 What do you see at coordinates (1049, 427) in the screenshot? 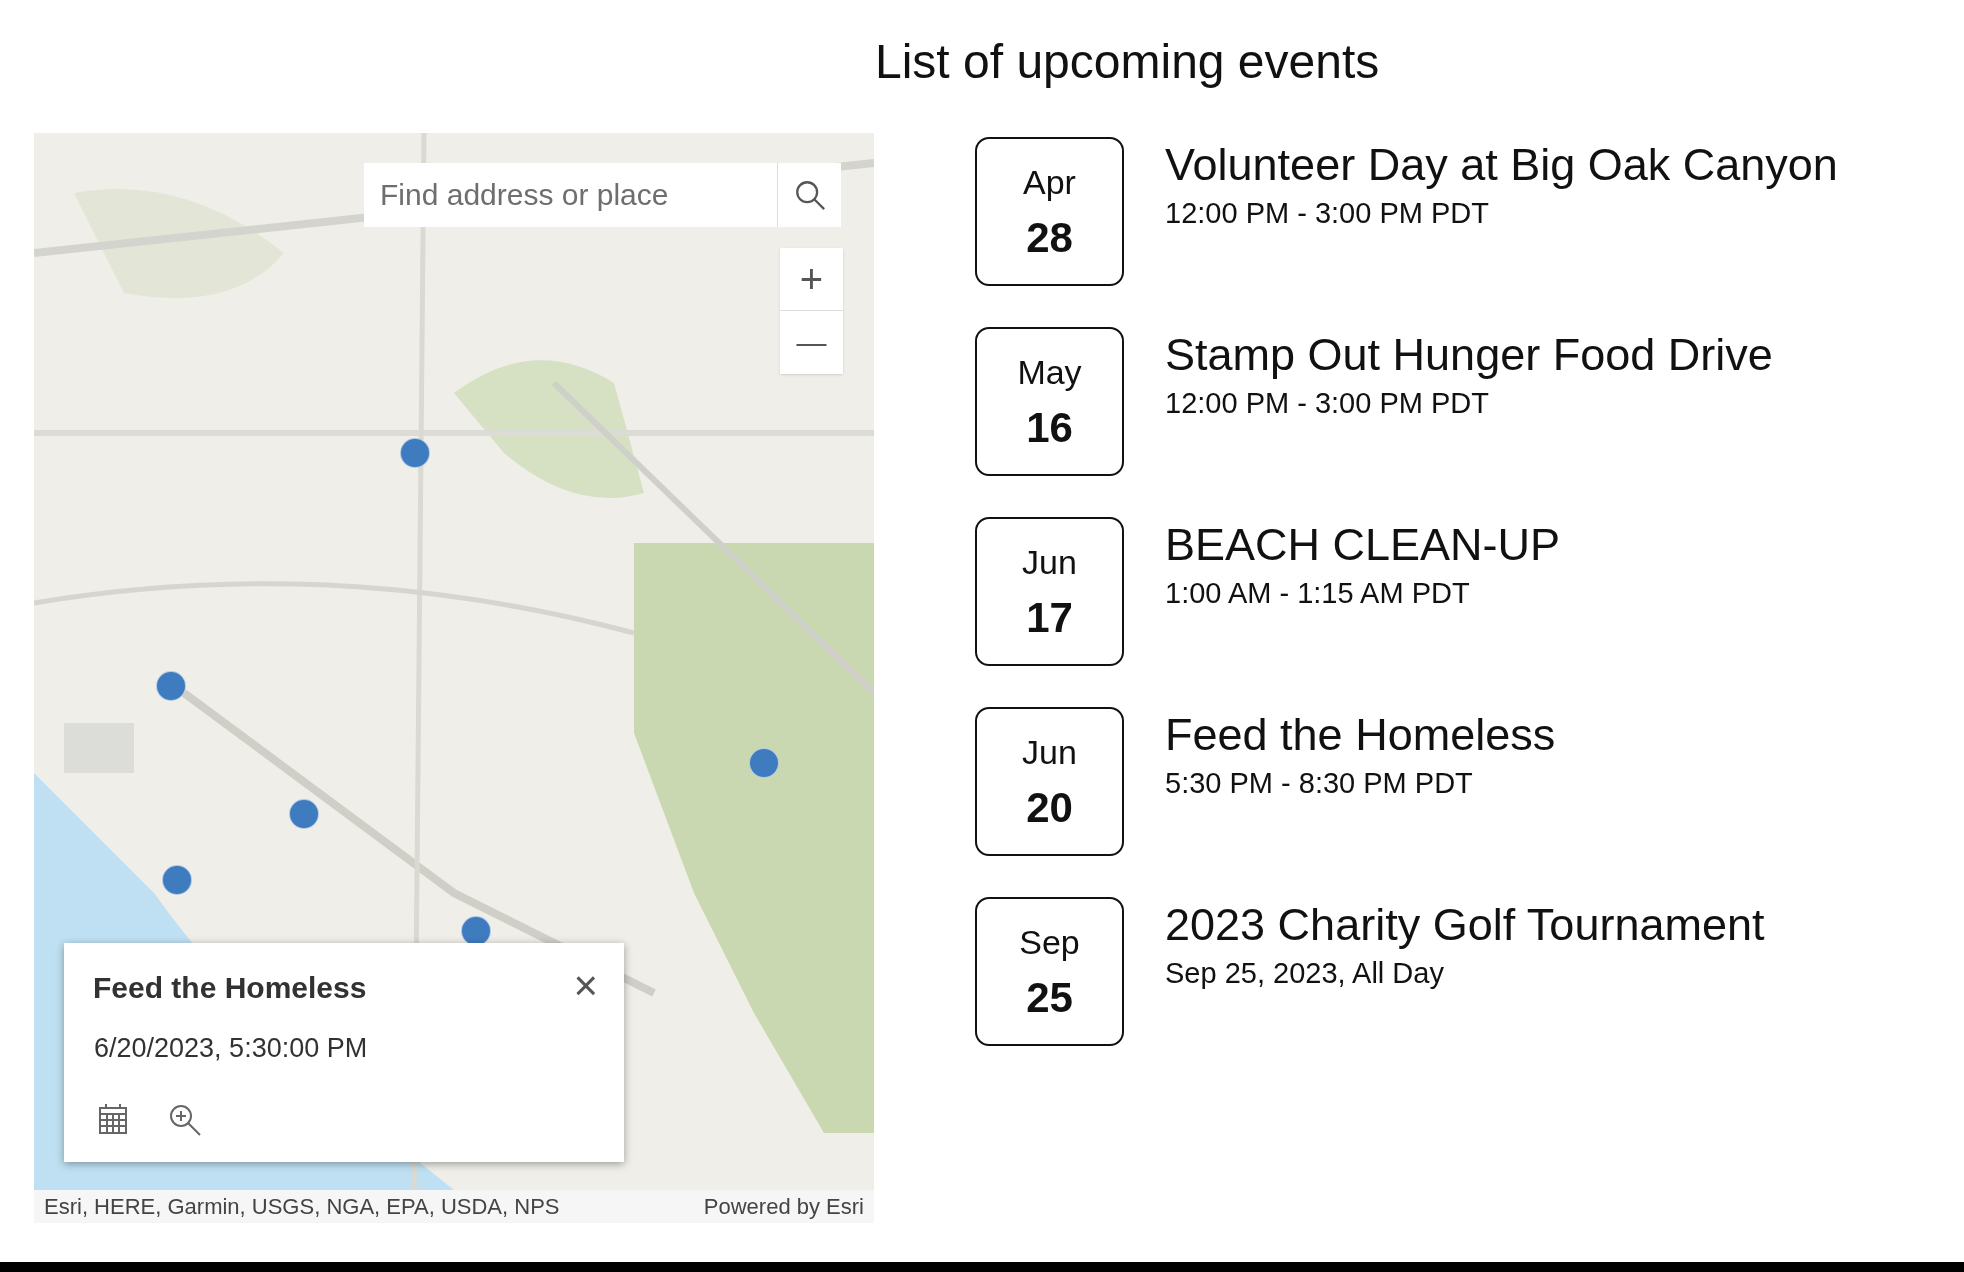
I see `date-day: 16` at bounding box center [1049, 427].